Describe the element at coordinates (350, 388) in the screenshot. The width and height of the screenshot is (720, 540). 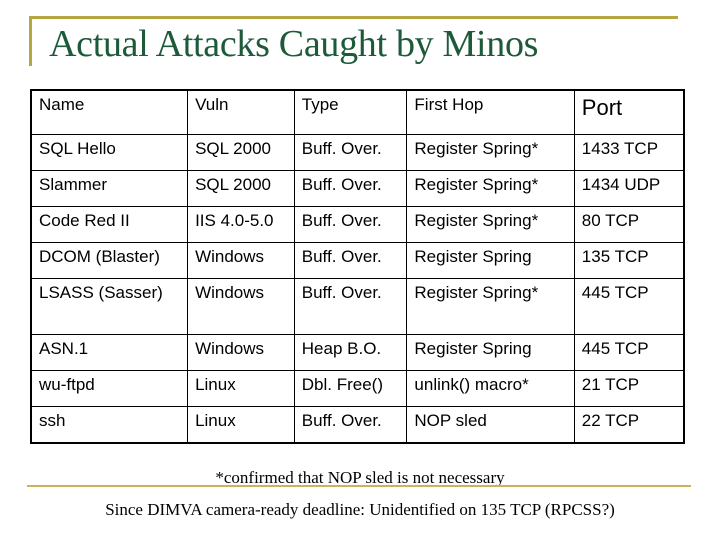
I see `cell-type: Dbl. Free()` at that location.